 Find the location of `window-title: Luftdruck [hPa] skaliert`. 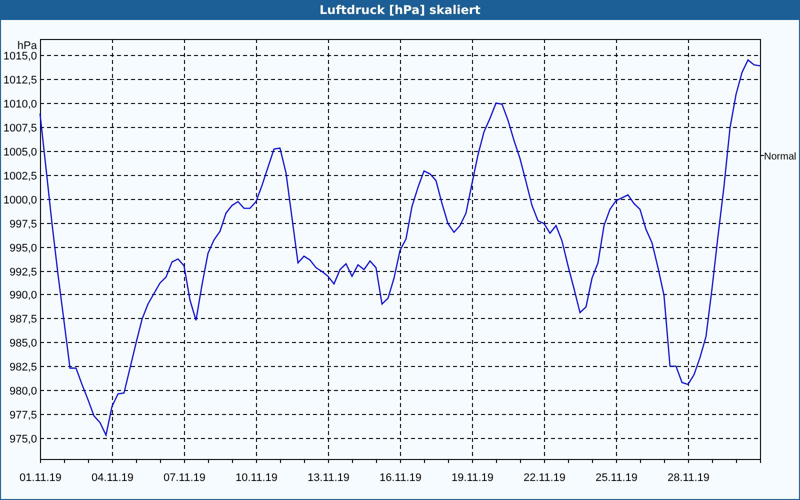

window-title: Luftdruck [hPa] skaliert is located at coordinates (400, 10).